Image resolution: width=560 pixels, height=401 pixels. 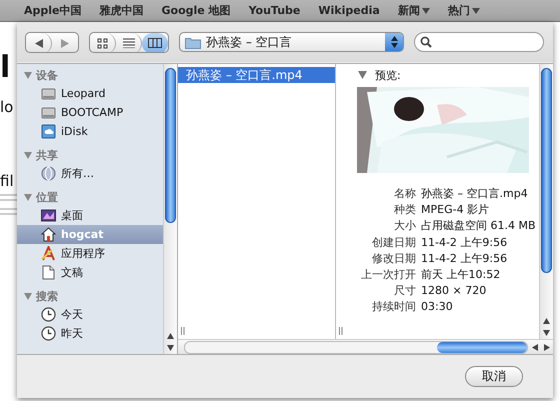 I want to click on sidebar-item: iDisk, so click(x=90, y=131).